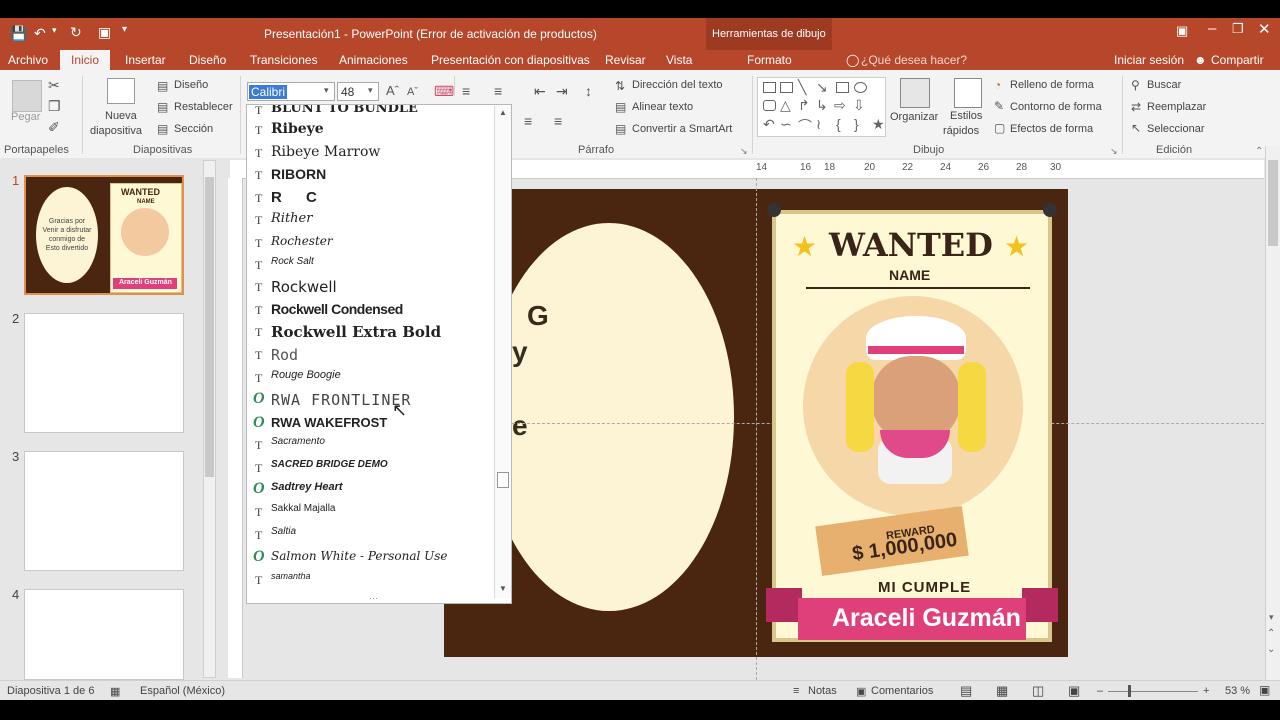  What do you see at coordinates (54, 106) in the screenshot?
I see `copy-icon: ❐` at bounding box center [54, 106].